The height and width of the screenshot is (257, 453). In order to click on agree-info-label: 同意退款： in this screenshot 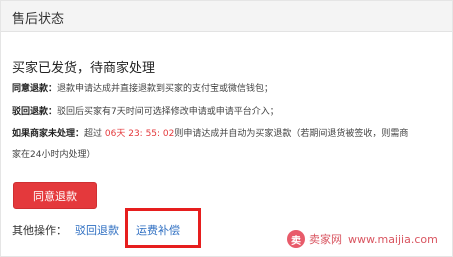, I will do `click(35, 89)`.